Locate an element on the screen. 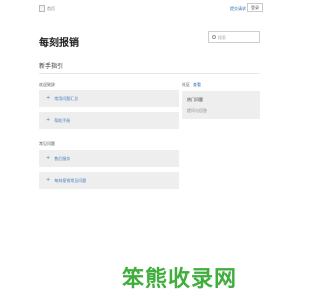 The image size is (320, 300). submit-request-link: 提交请求 is located at coordinates (238, 9).